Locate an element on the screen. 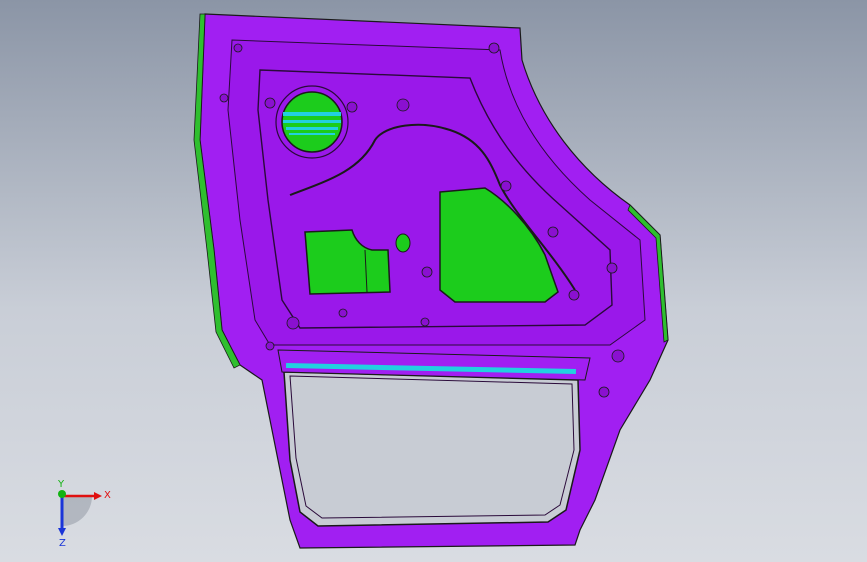  triad-shade is located at coordinates (77, 511).